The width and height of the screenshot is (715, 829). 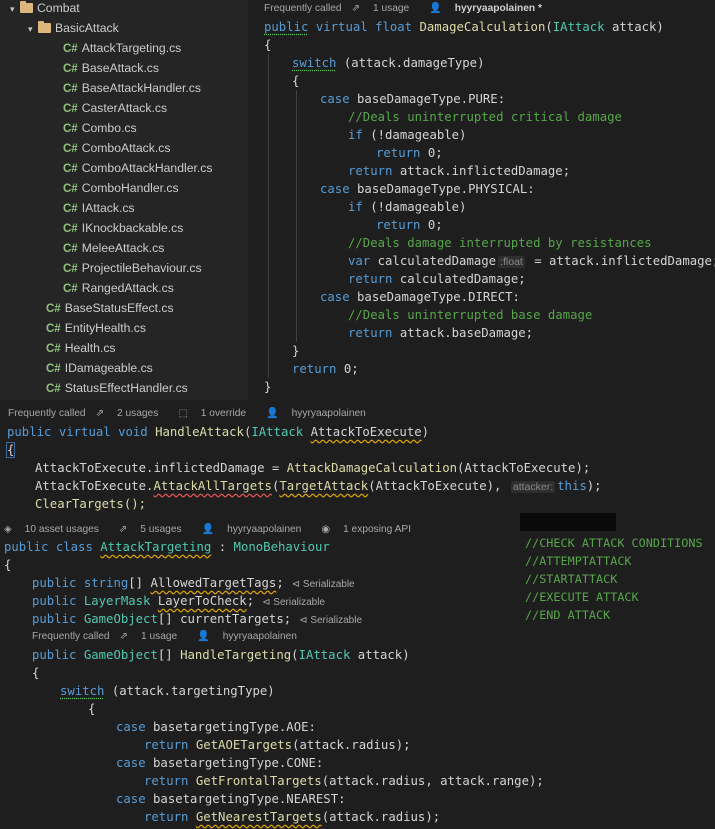 I want to click on unity-icon: ◈, so click(x=9, y=529).